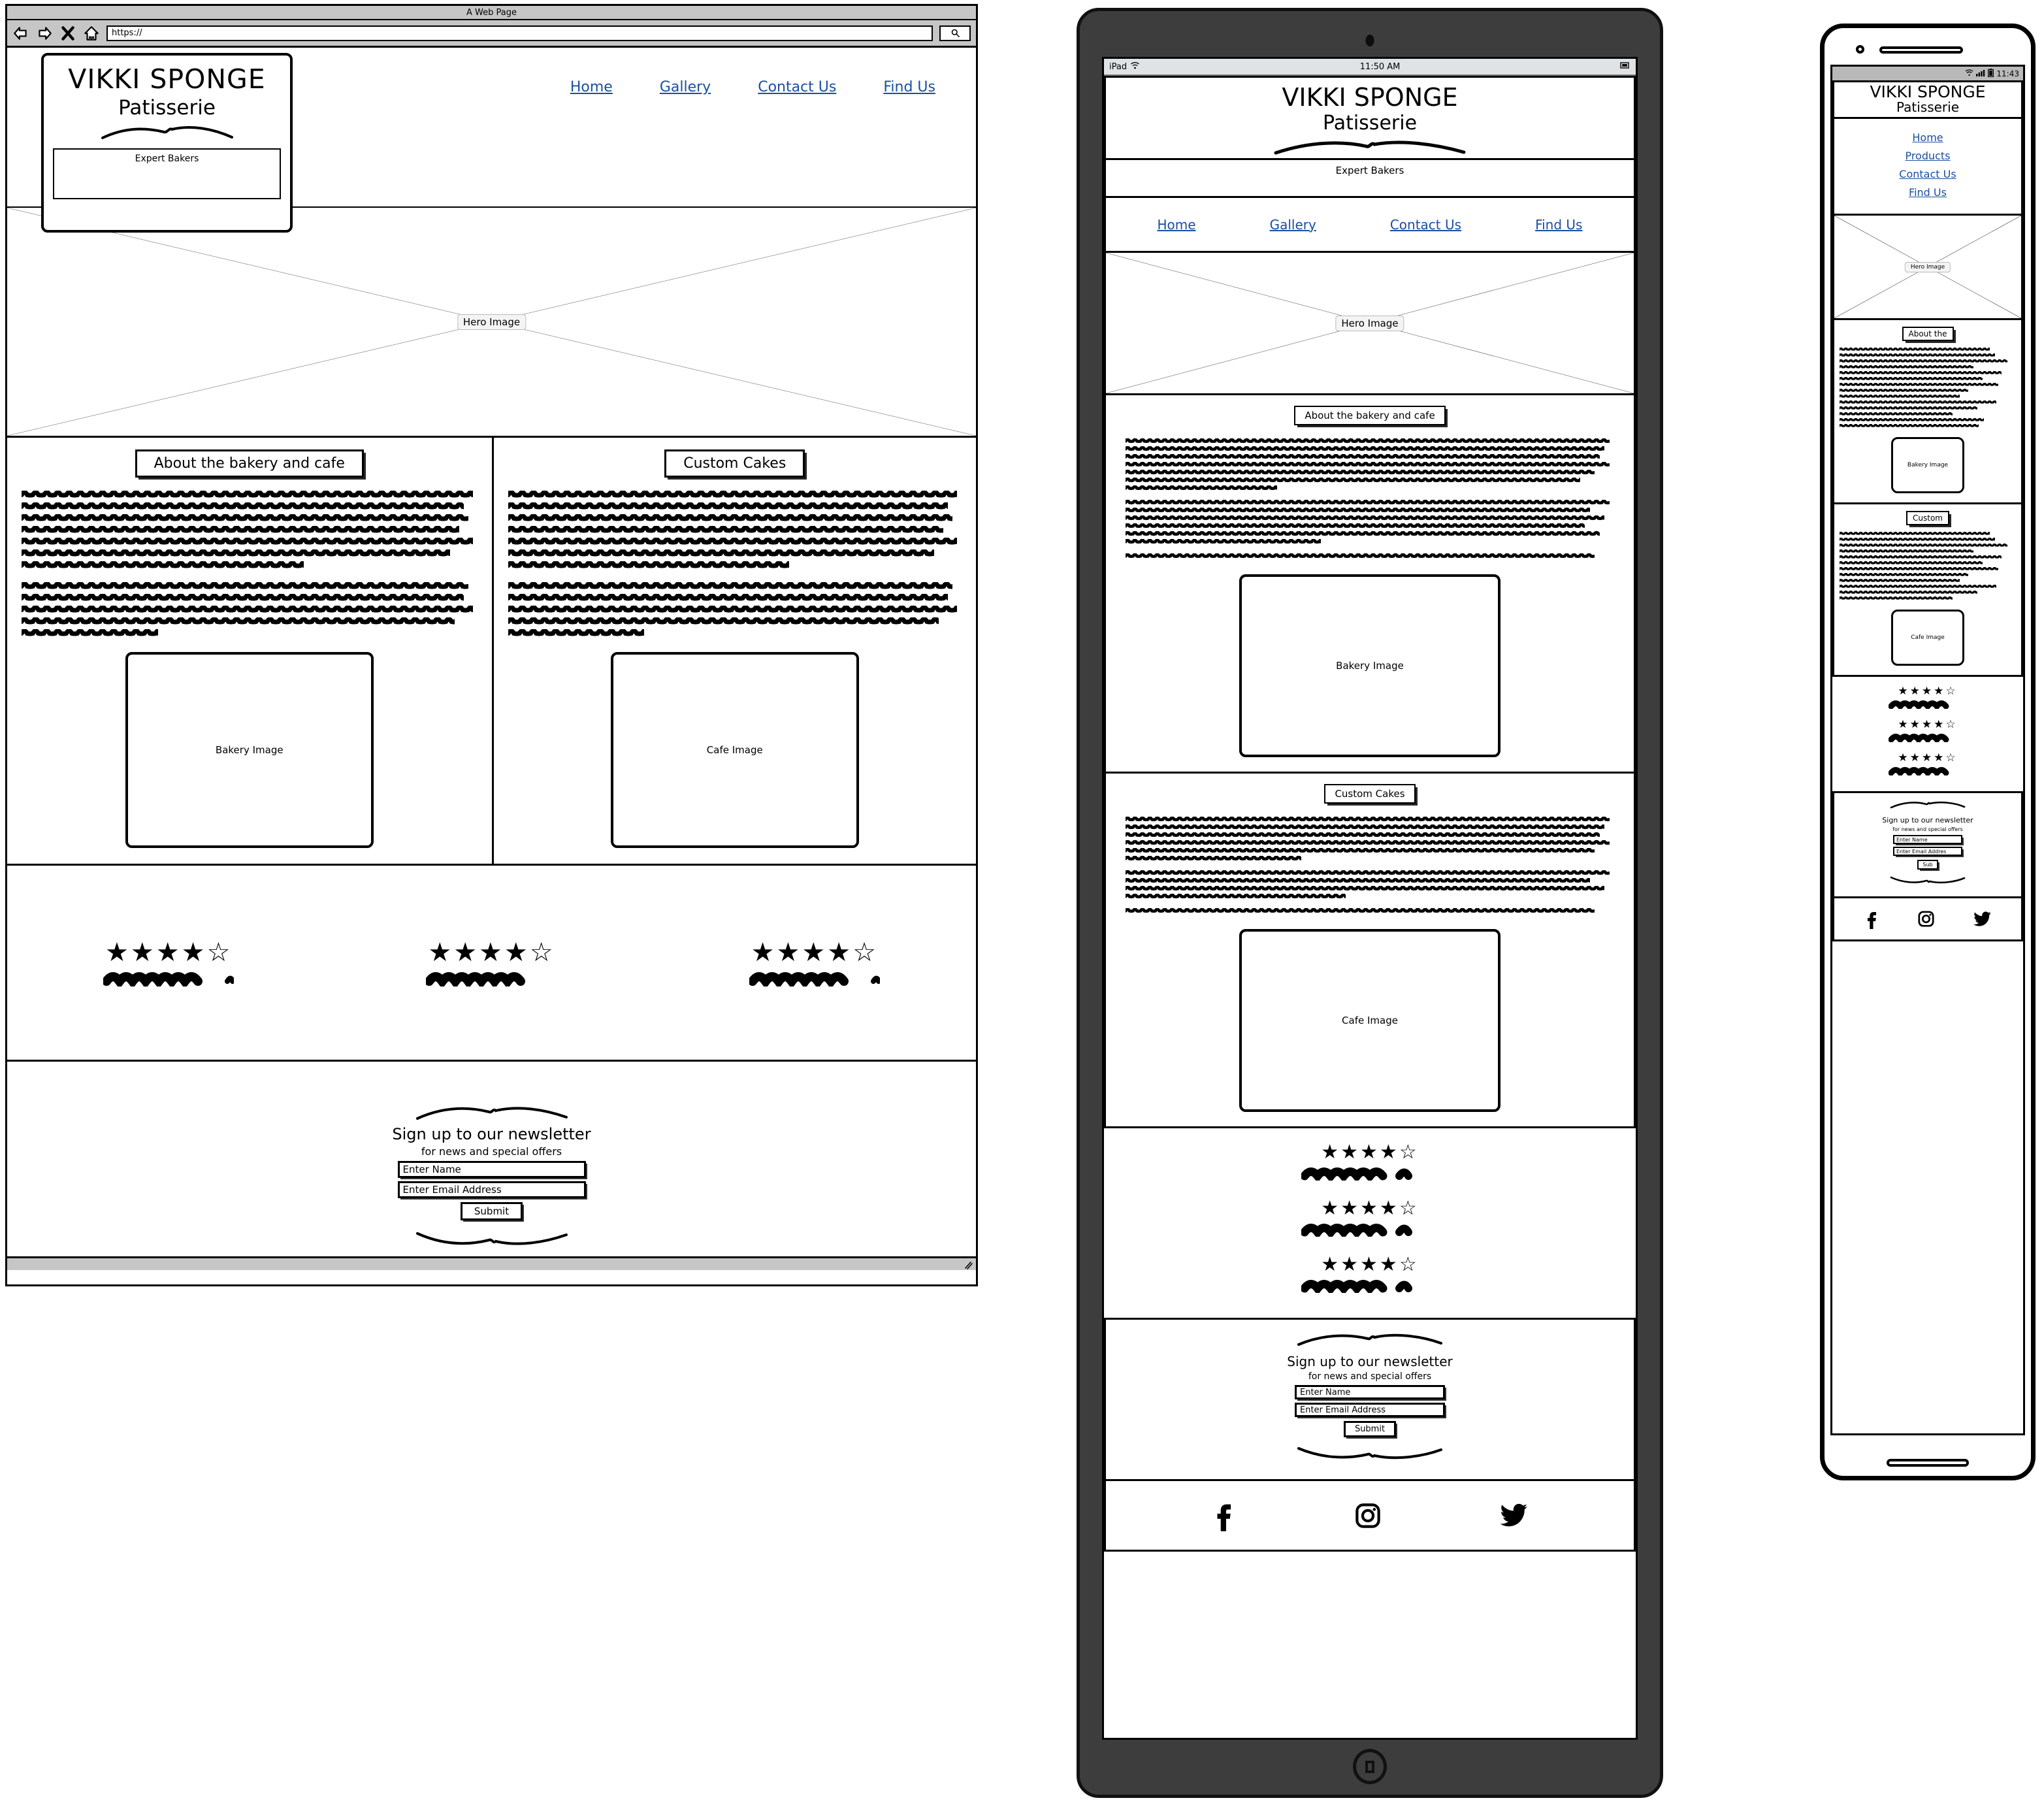 The height and width of the screenshot is (1811, 2044). I want to click on brand-name: VIKKI SPONGE, so click(1928, 91).